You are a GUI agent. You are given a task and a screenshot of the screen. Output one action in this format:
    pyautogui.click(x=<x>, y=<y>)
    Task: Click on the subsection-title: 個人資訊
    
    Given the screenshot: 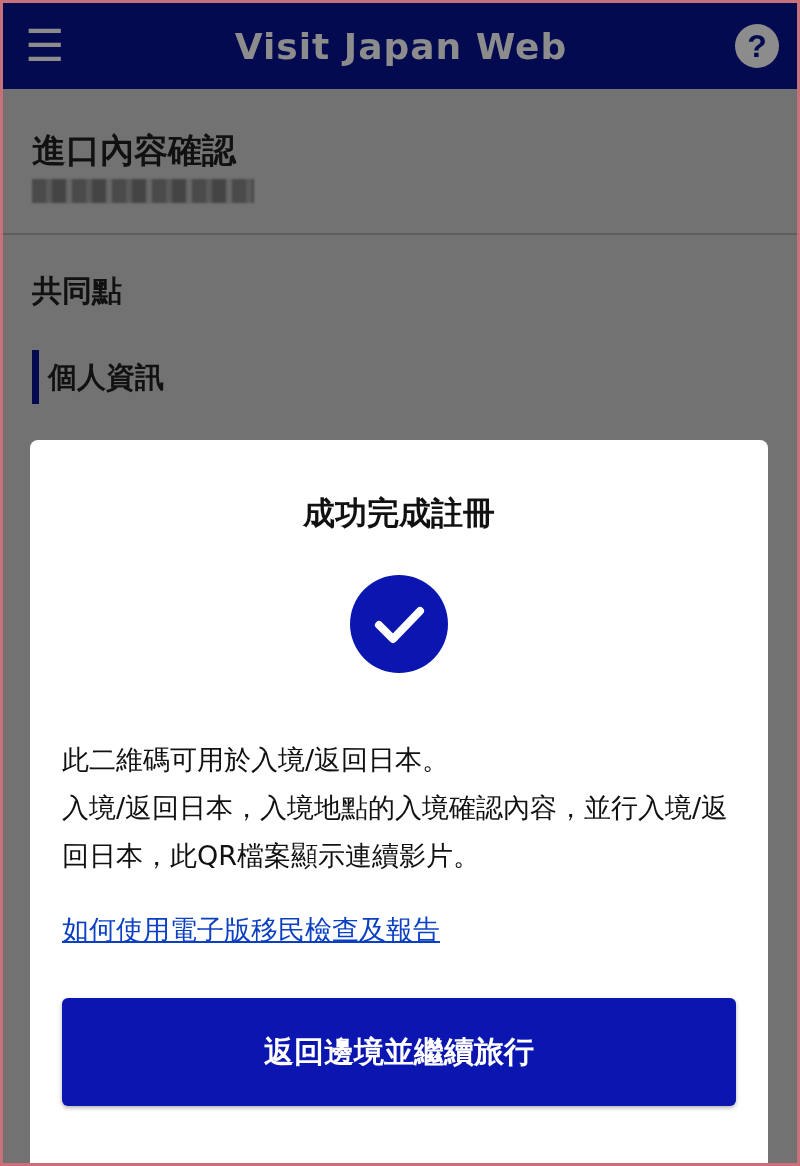 What is the action you would take?
    pyautogui.click(x=400, y=377)
    